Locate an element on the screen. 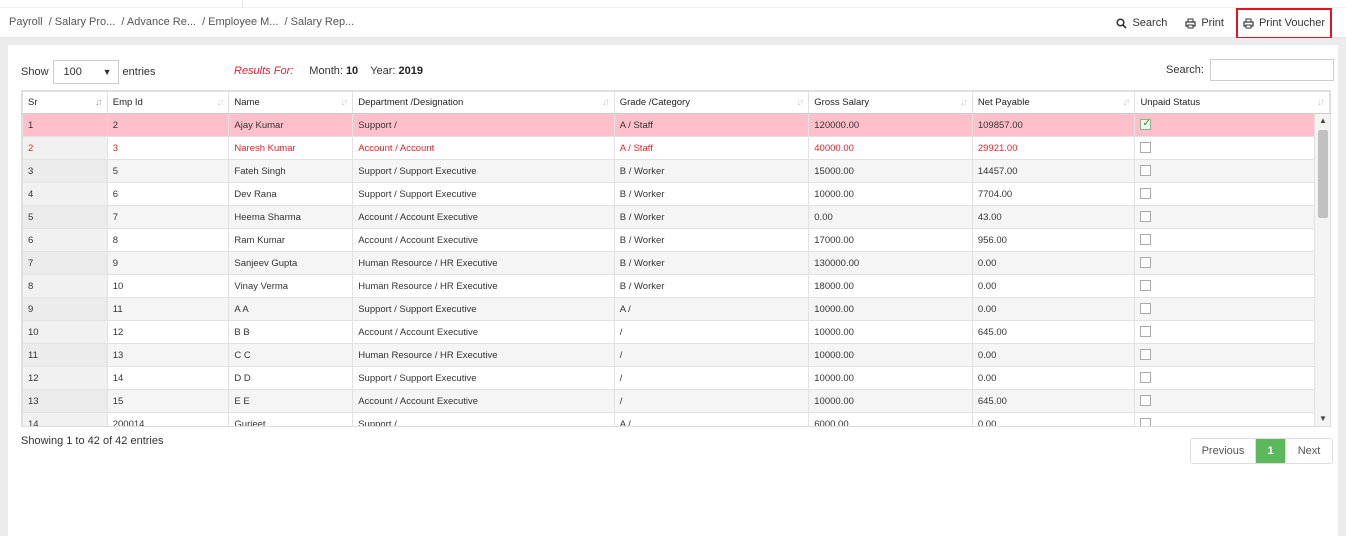 This screenshot has height=536, width=1346. cell-emp-id: 5 is located at coordinates (168, 171).